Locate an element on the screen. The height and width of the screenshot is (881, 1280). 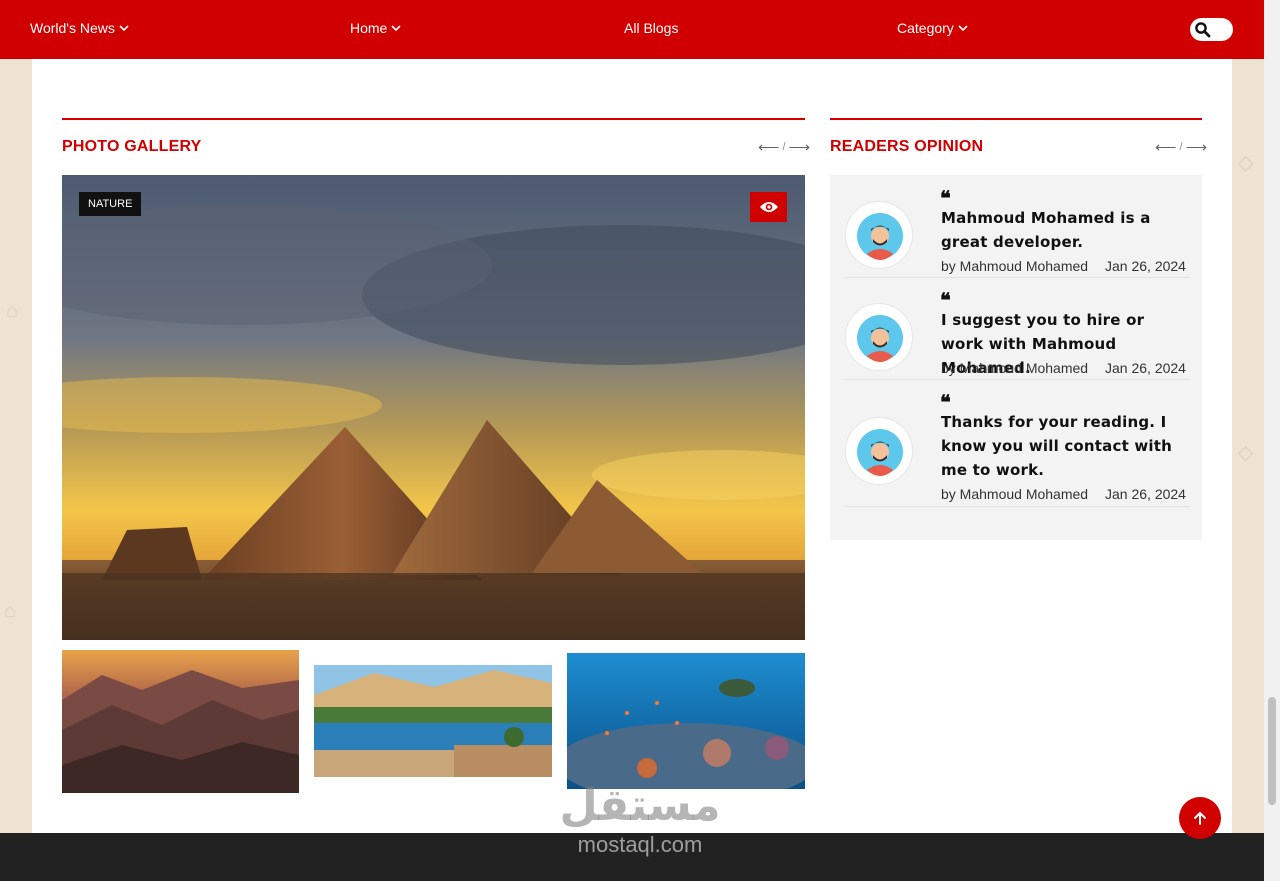
gallery-rule is located at coordinates (433, 119).